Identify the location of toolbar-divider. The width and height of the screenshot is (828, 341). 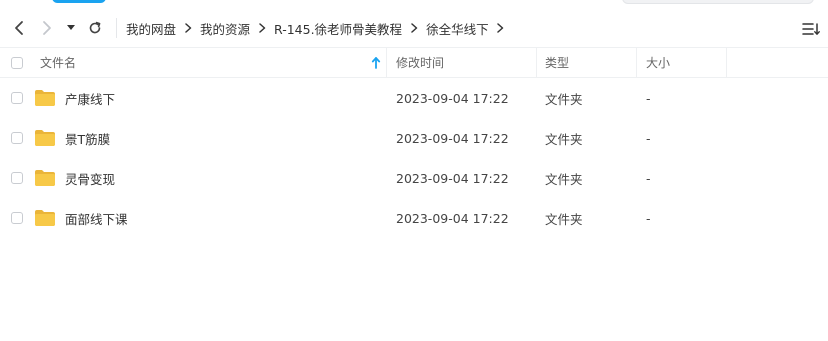
(116, 28).